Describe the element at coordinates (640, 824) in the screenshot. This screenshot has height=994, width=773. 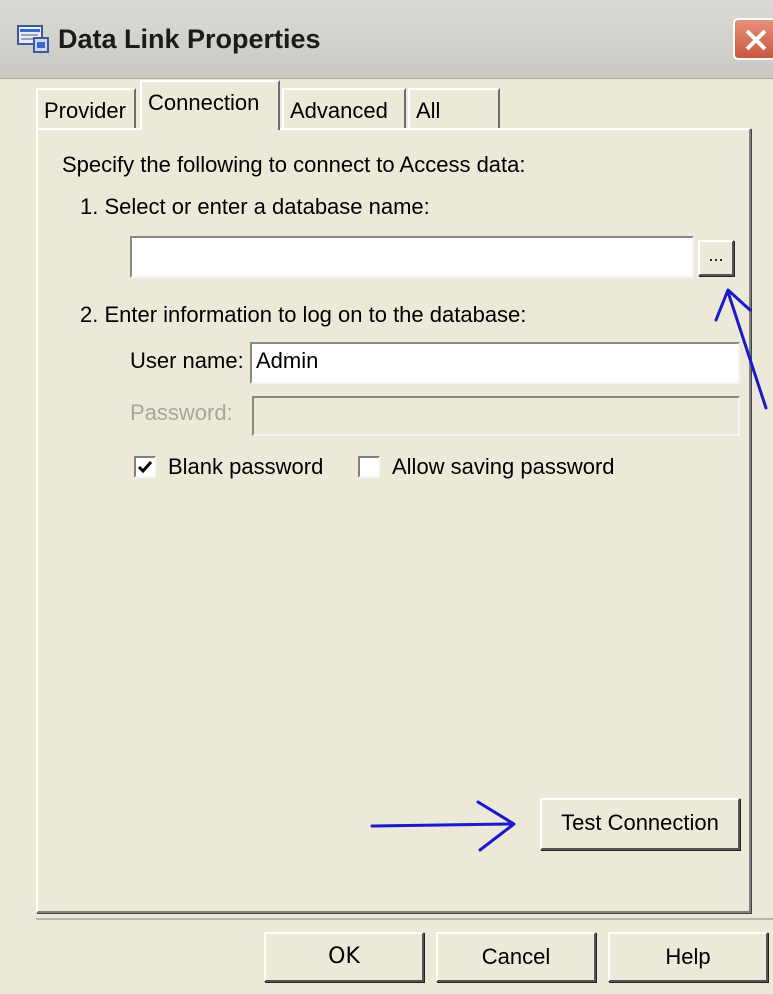
I see `test-connection-button: Test Connection` at that location.